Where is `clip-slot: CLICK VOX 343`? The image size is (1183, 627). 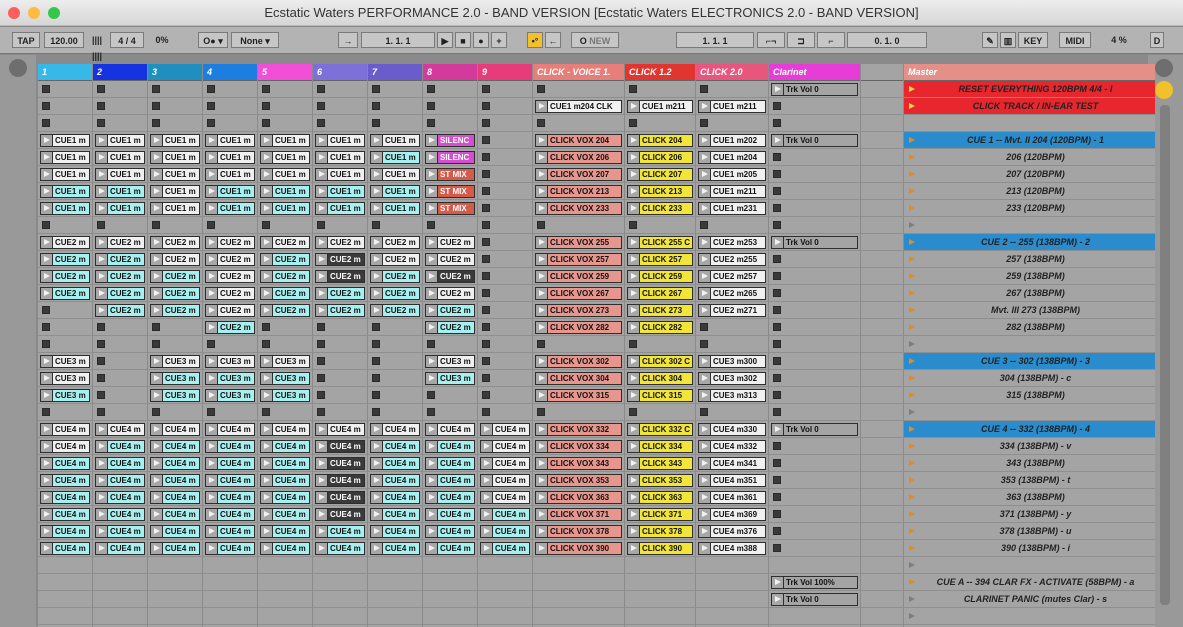 clip-slot: CLICK VOX 343 is located at coordinates (578, 463).